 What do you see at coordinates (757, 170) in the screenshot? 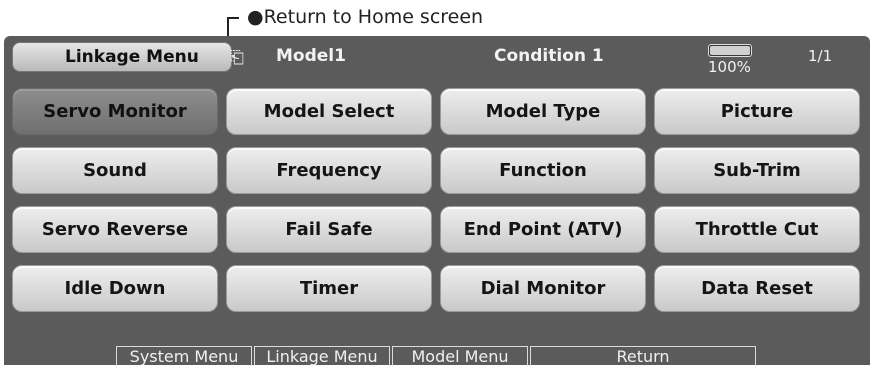
I see `menu-button-sub-trim: Sub-Trim` at bounding box center [757, 170].